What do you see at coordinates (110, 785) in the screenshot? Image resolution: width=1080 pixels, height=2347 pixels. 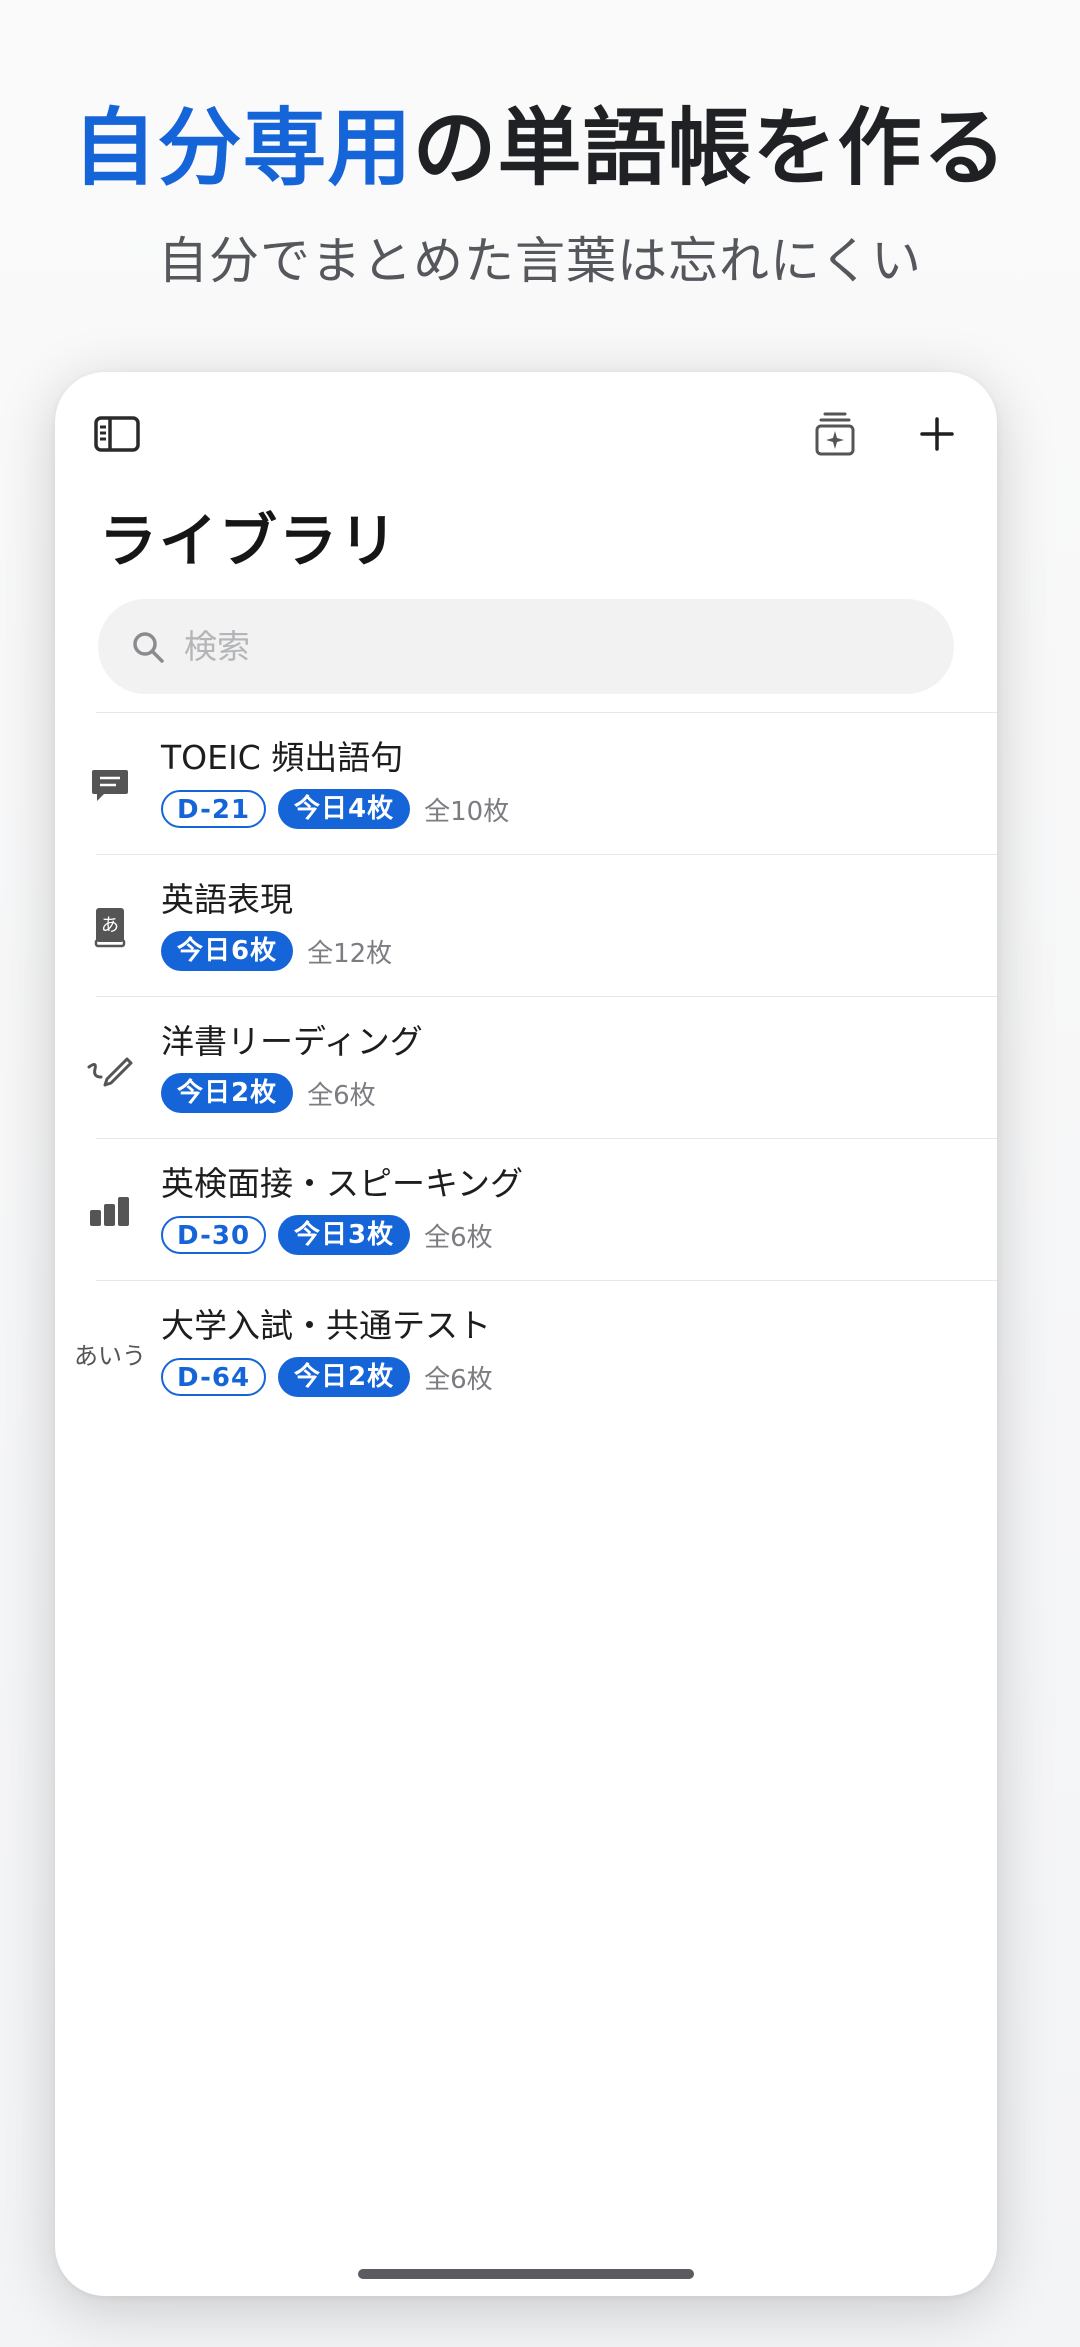 I see `chat-bubble-icon` at bounding box center [110, 785].